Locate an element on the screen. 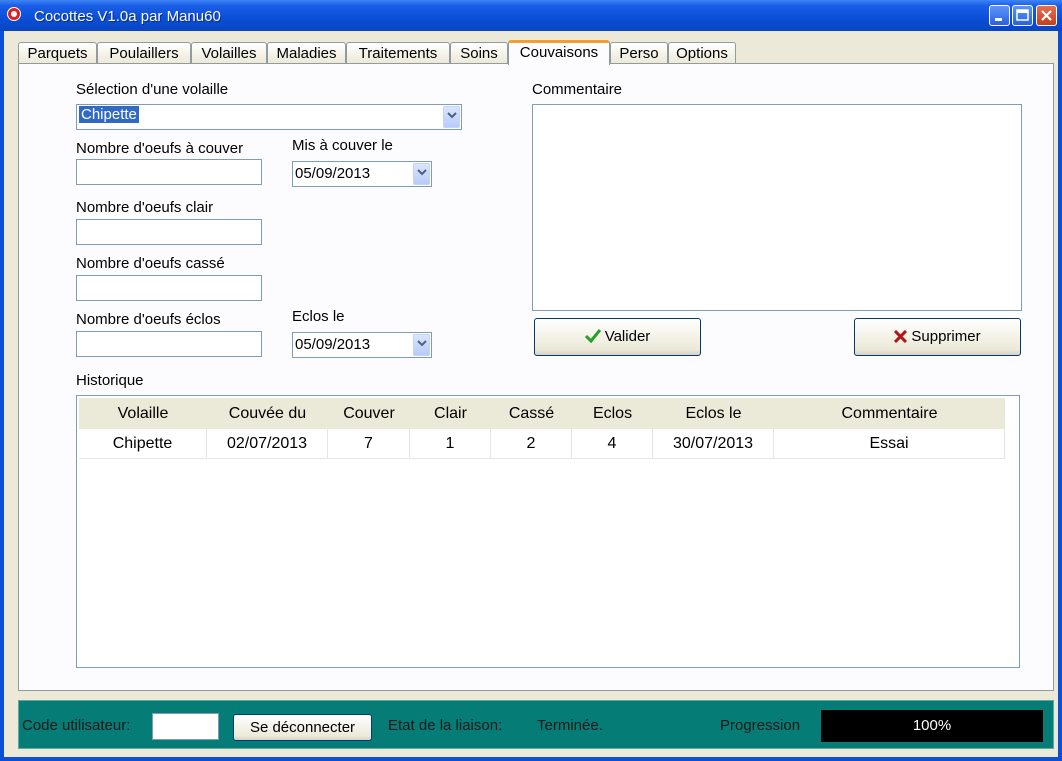 Image resolution: width=1062 pixels, height=761 pixels. progress-value: 100% is located at coordinates (932, 725).